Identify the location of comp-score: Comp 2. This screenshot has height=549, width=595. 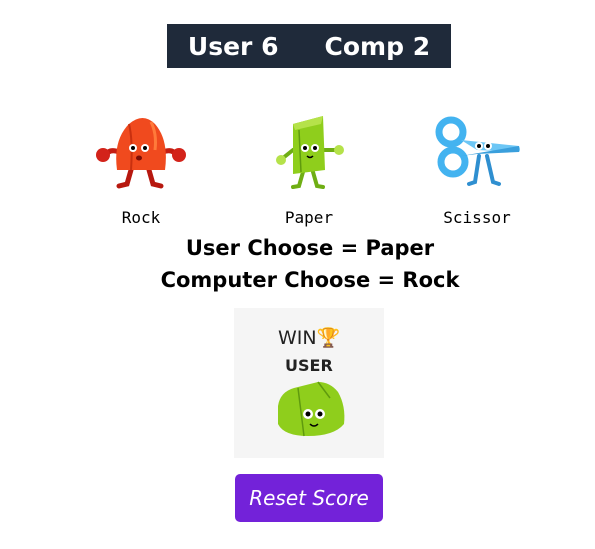
(378, 46).